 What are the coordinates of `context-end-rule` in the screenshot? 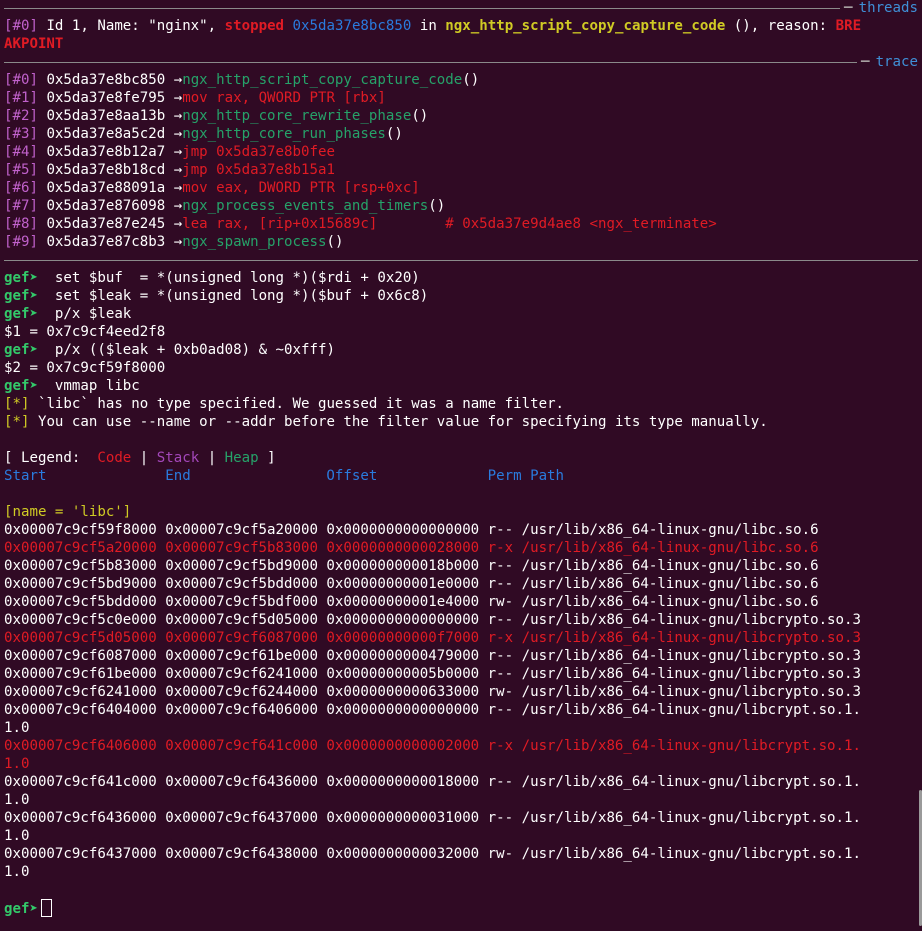 It's located at (461, 260).